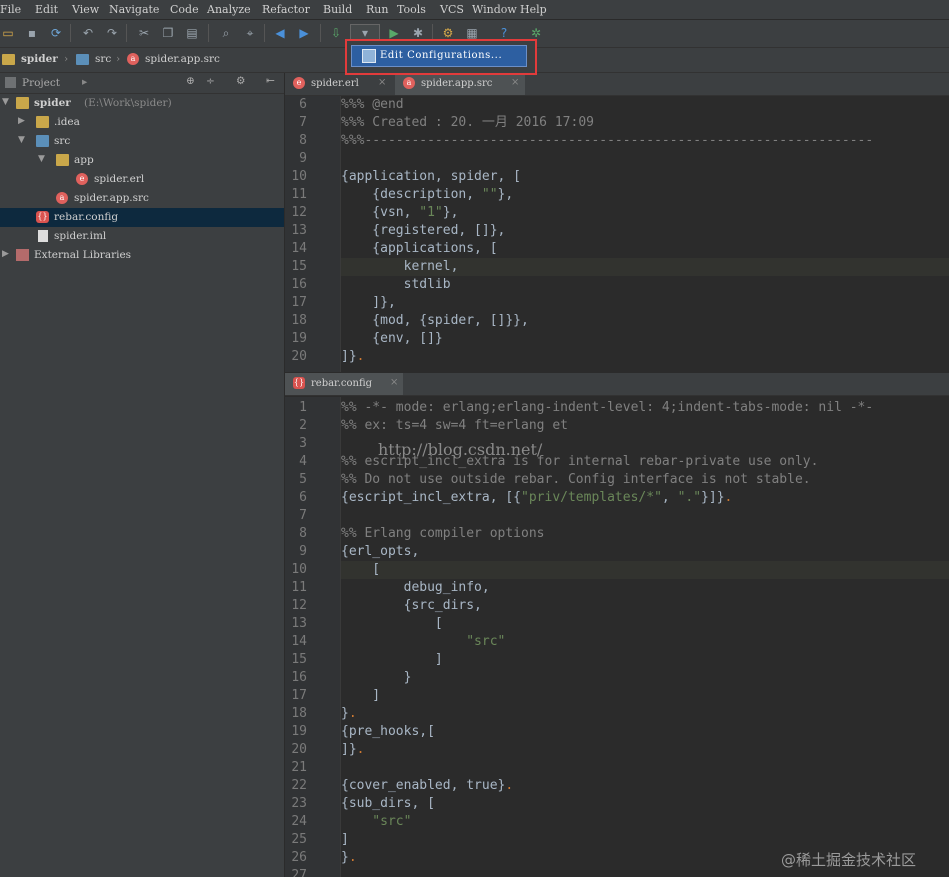  What do you see at coordinates (460, 84) in the screenshot?
I see `tab-spider-app-src: a spider.app.src ×` at bounding box center [460, 84].